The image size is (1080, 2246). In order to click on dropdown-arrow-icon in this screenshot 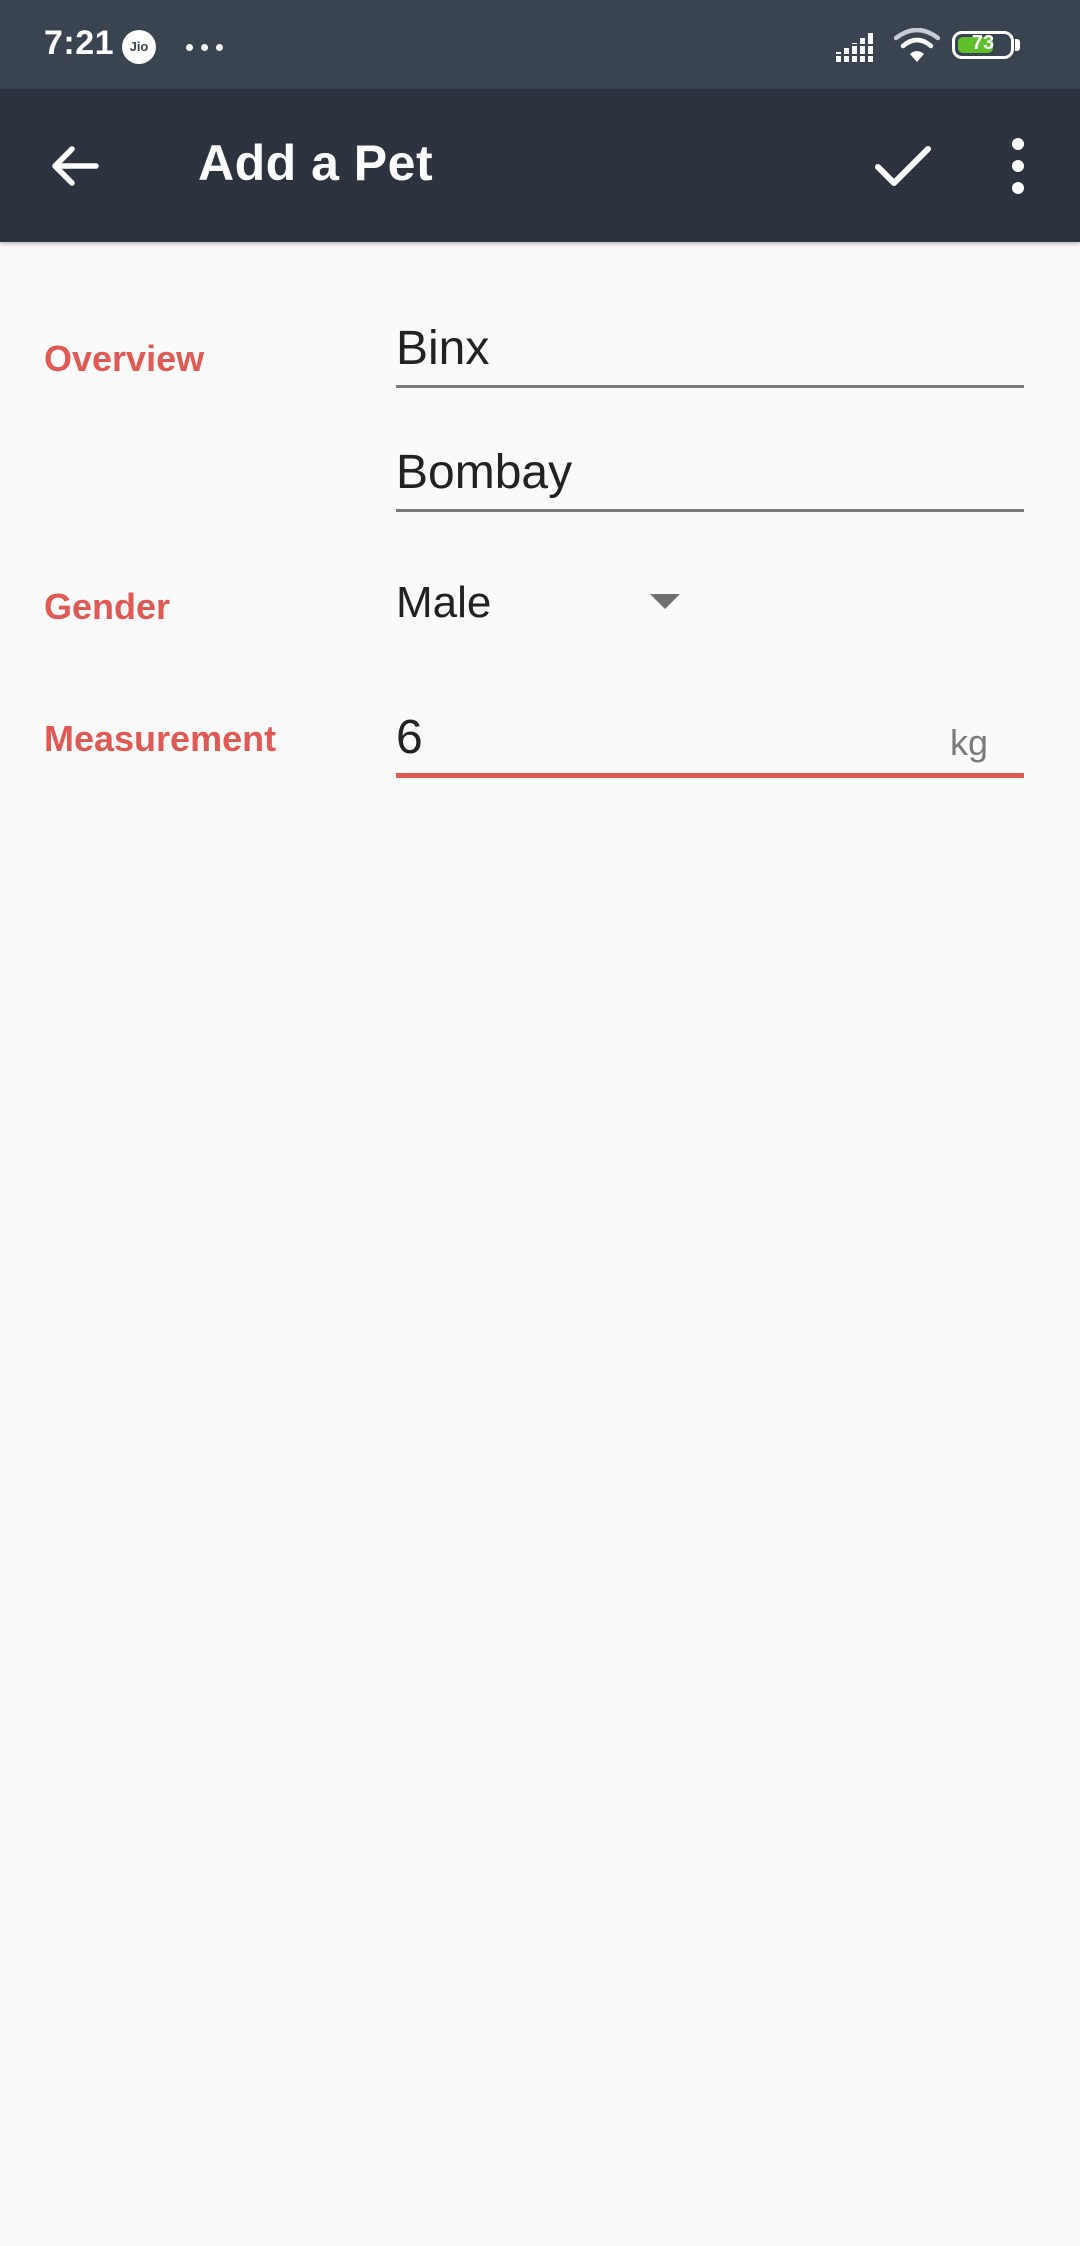, I will do `click(665, 601)`.